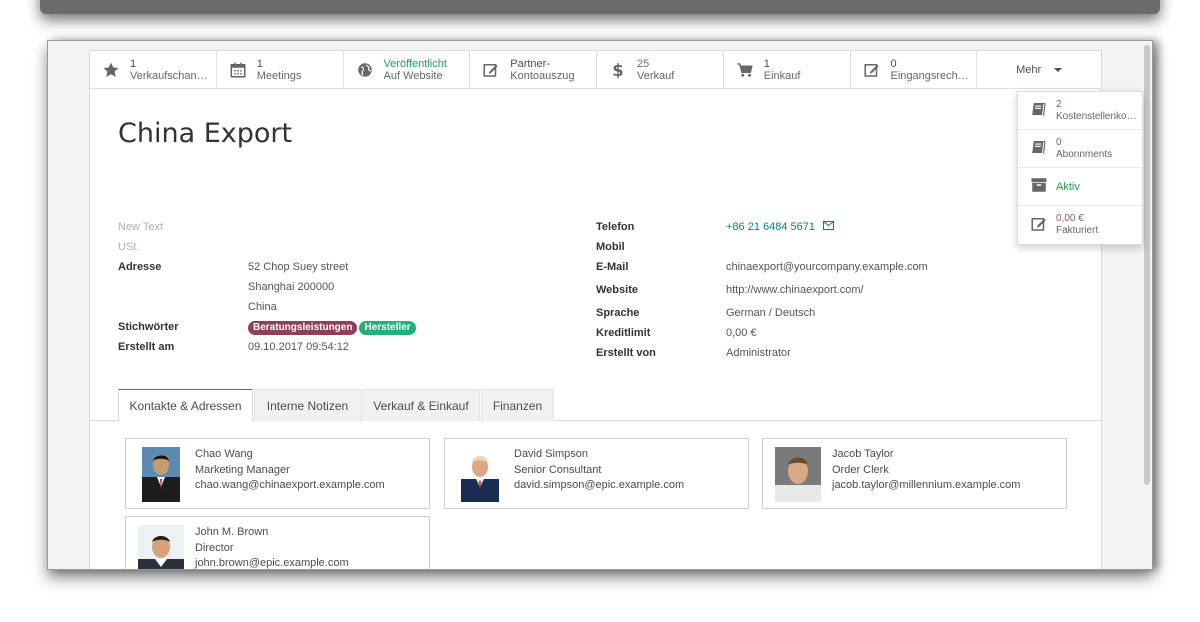 This screenshot has width=1200, height=622. Describe the element at coordinates (615, 227) in the screenshot. I see `phone-label: Telefon` at that location.